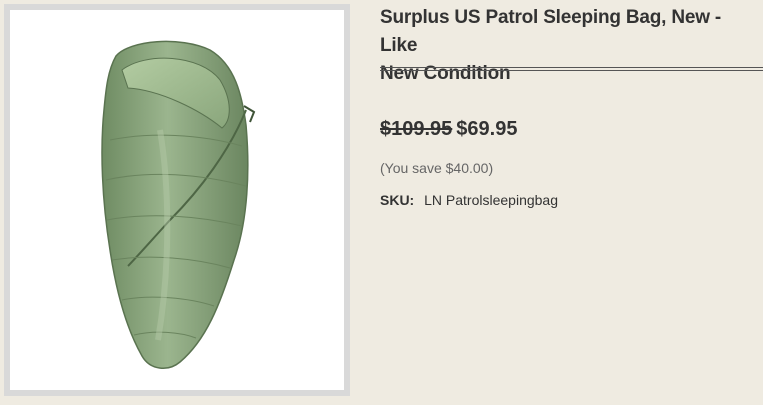  Describe the element at coordinates (487, 129) in the screenshot. I see `sale-price: $69.95` at that location.